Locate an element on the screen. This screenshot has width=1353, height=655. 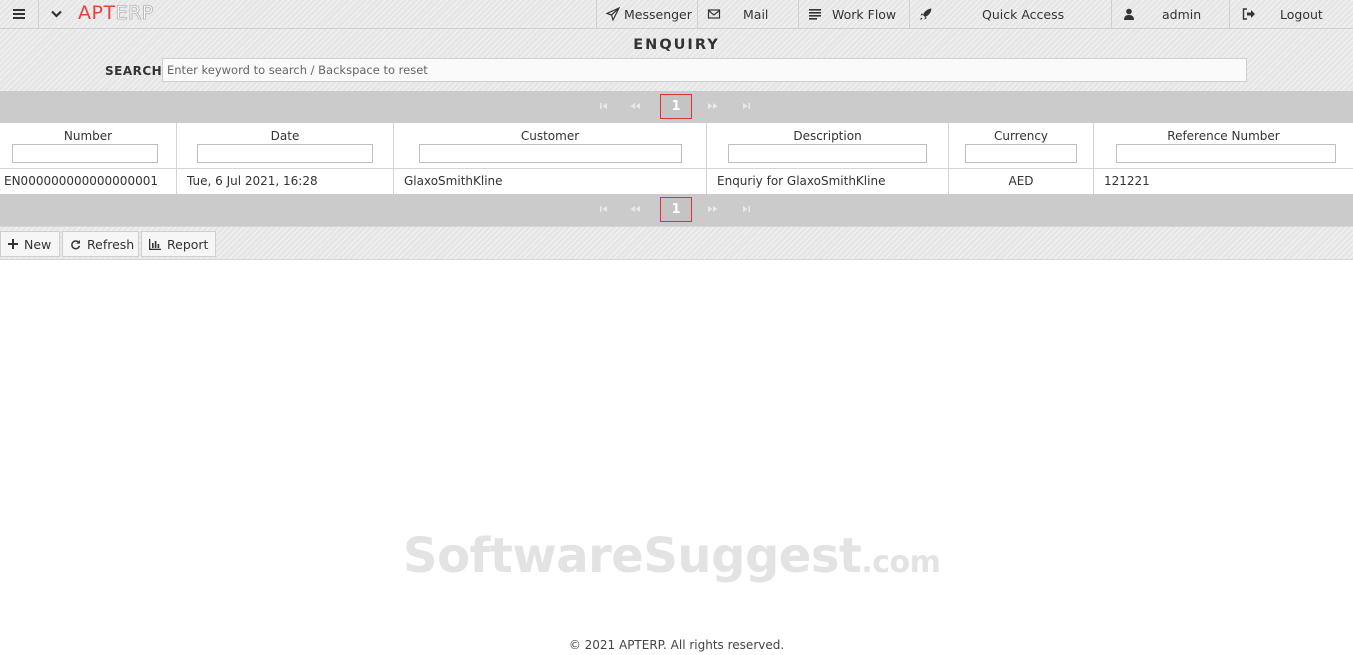
nav-logout: Logout is located at coordinates (1291, 14).